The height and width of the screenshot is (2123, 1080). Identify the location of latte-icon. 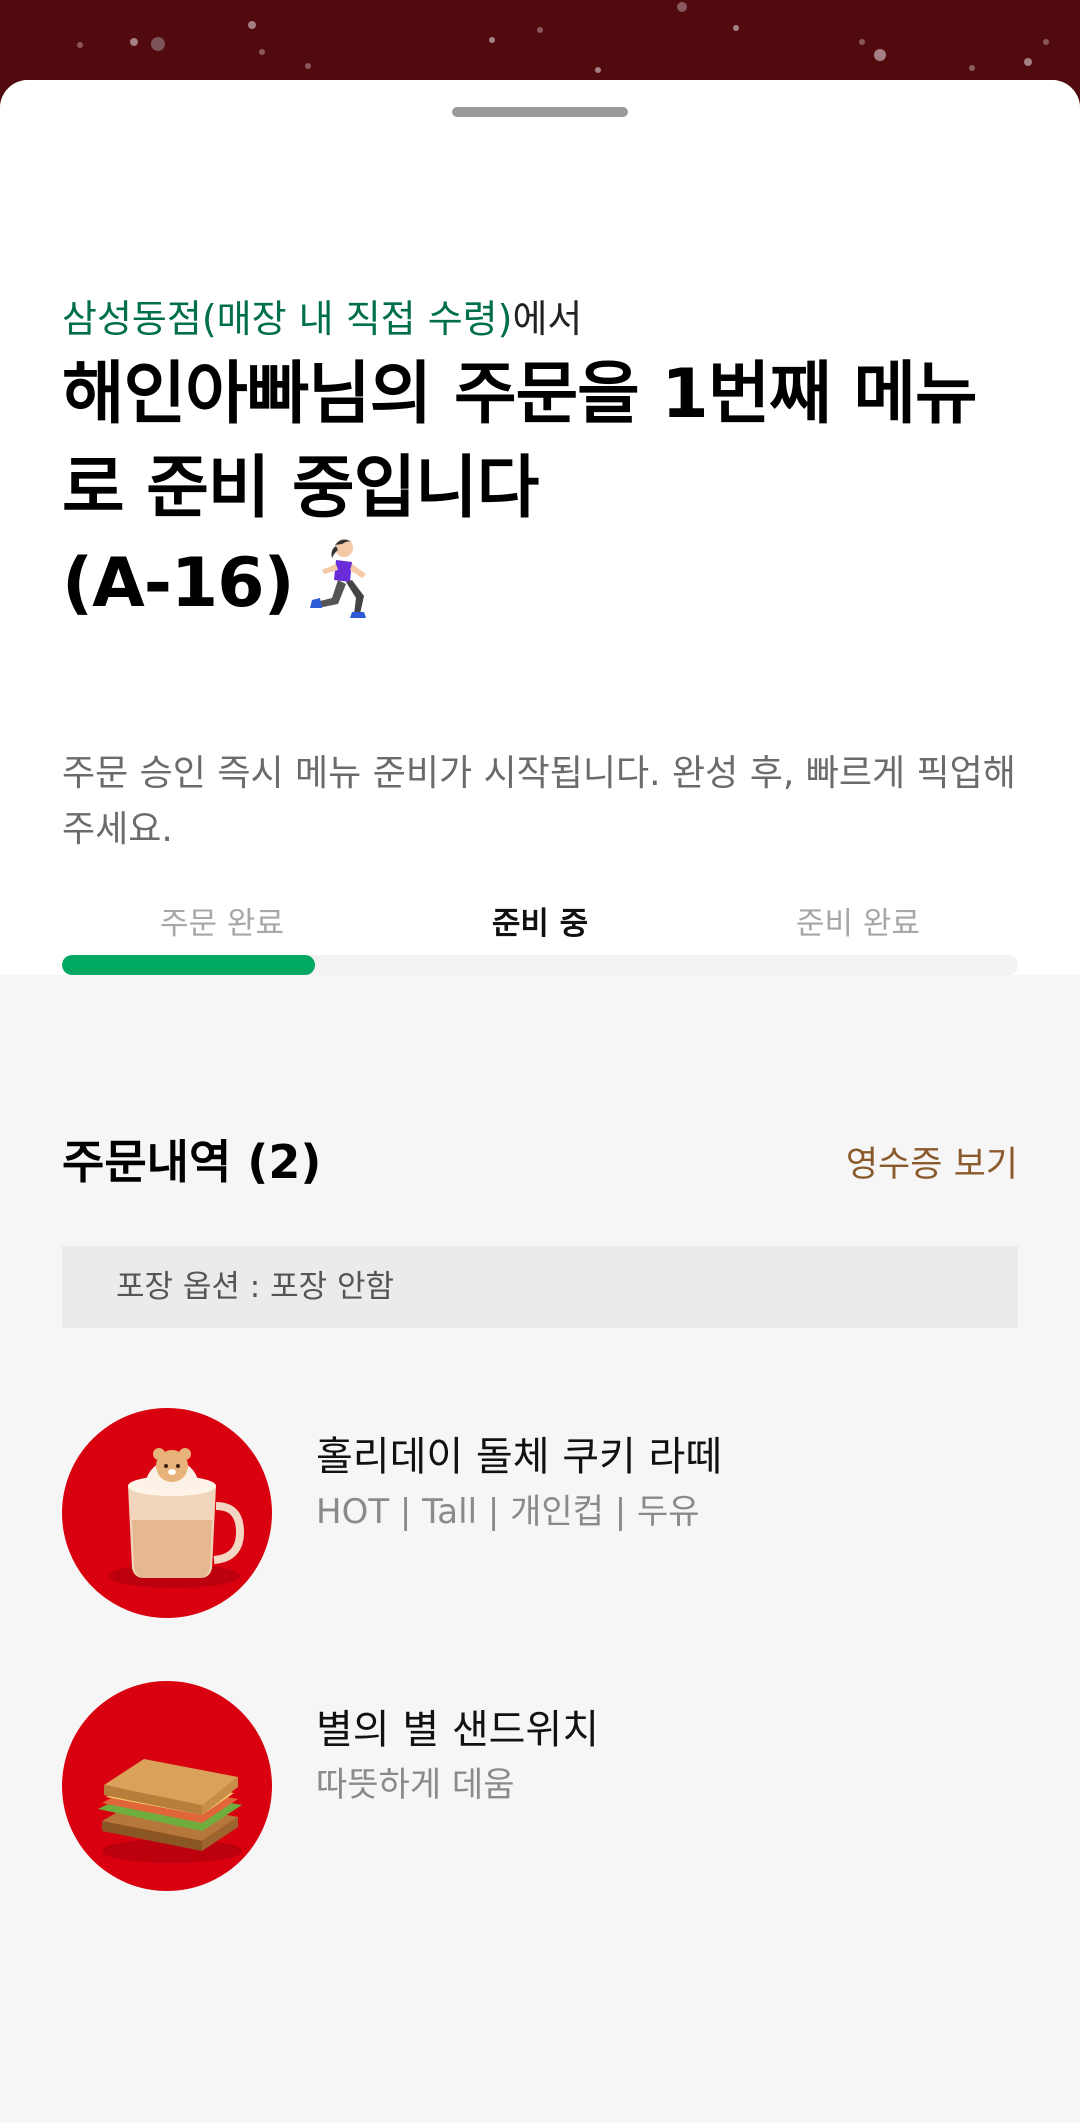
(167, 1513).